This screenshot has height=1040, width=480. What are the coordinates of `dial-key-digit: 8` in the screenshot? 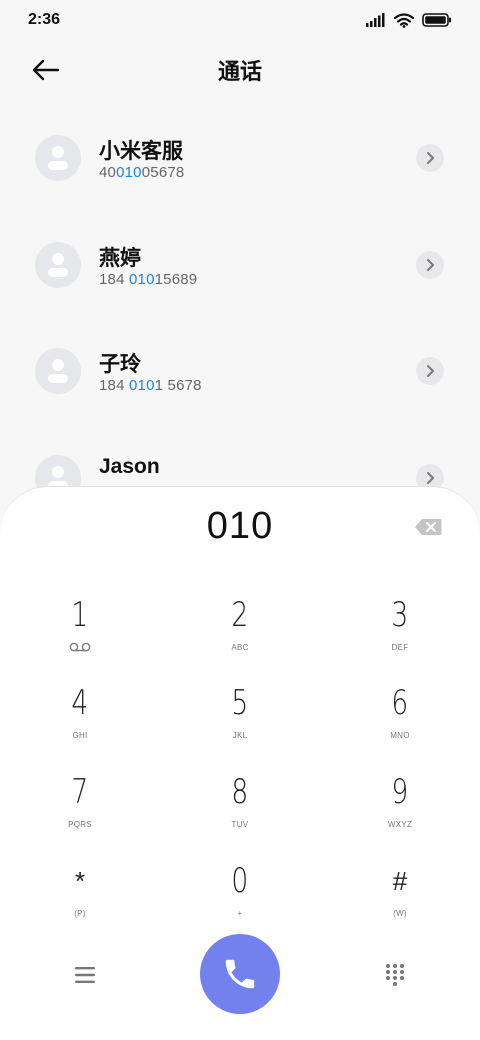 It's located at (240, 792).